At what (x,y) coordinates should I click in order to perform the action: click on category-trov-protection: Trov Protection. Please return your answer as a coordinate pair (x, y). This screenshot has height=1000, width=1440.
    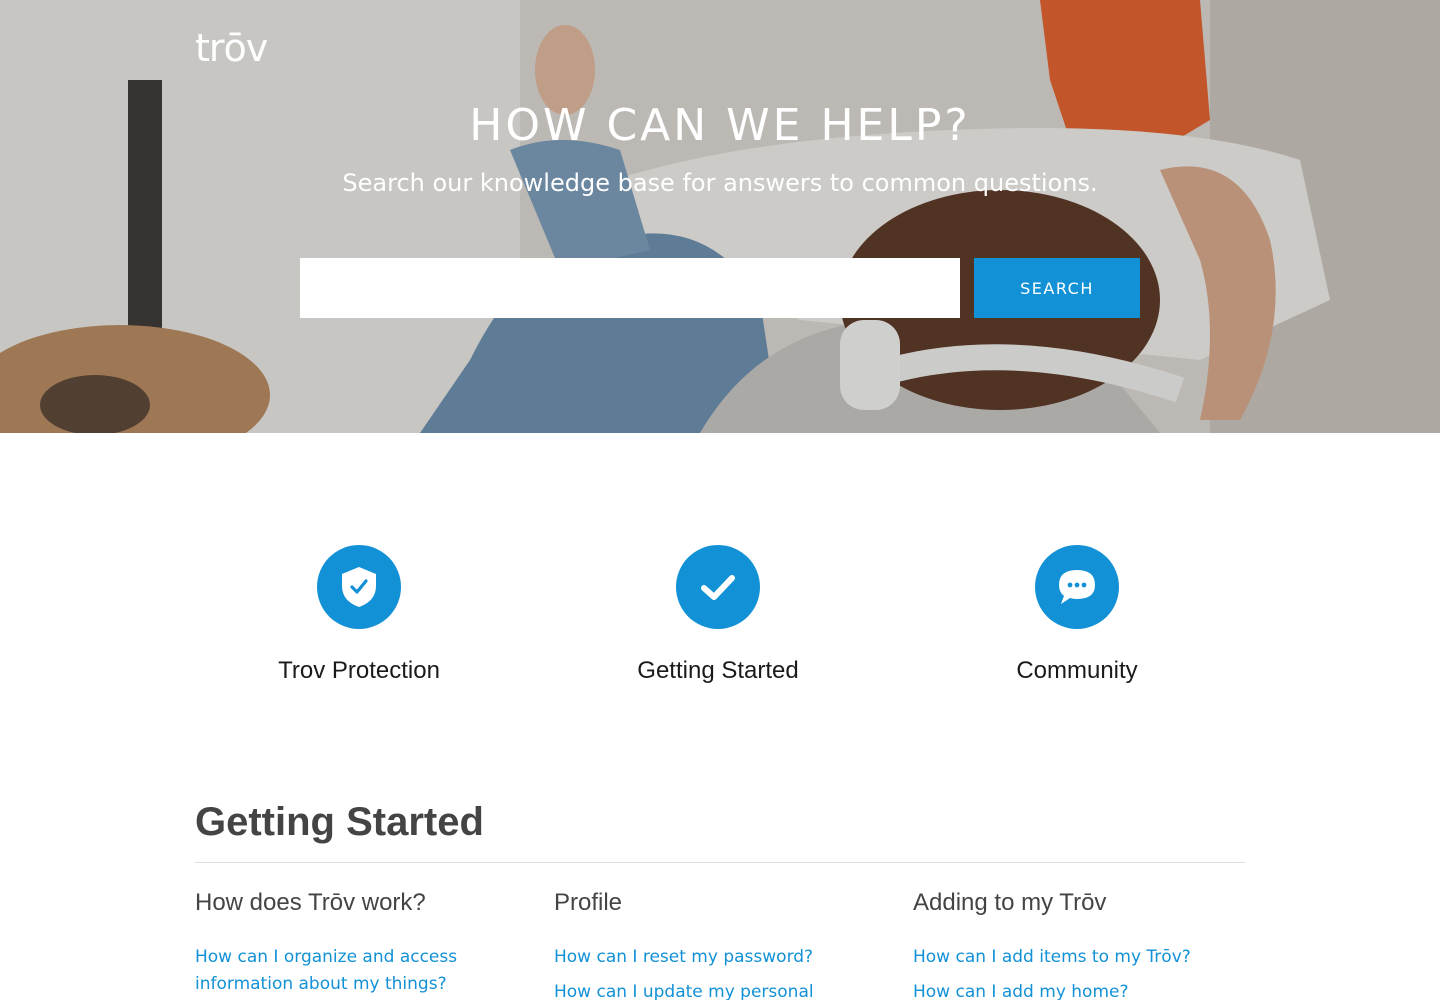
    Looking at the image, I should click on (359, 615).